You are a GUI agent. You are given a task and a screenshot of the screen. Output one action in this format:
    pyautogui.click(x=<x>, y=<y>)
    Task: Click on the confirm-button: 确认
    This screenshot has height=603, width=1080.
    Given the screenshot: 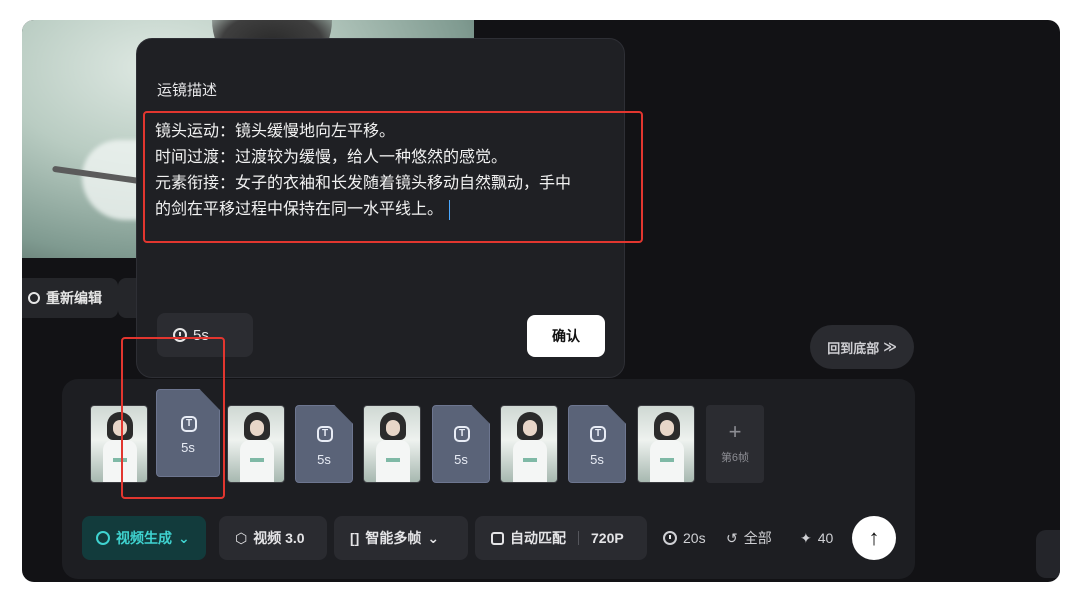 What is the action you would take?
    pyautogui.click(x=566, y=336)
    